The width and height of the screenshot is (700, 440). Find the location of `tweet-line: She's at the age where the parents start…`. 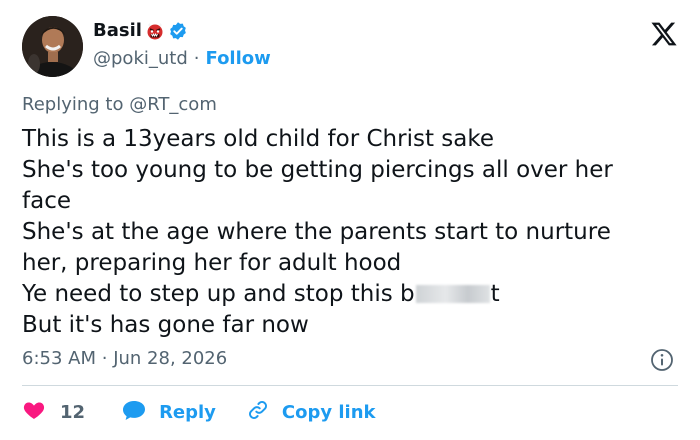

tweet-line: She's at the age where the parents start… is located at coordinates (316, 232).